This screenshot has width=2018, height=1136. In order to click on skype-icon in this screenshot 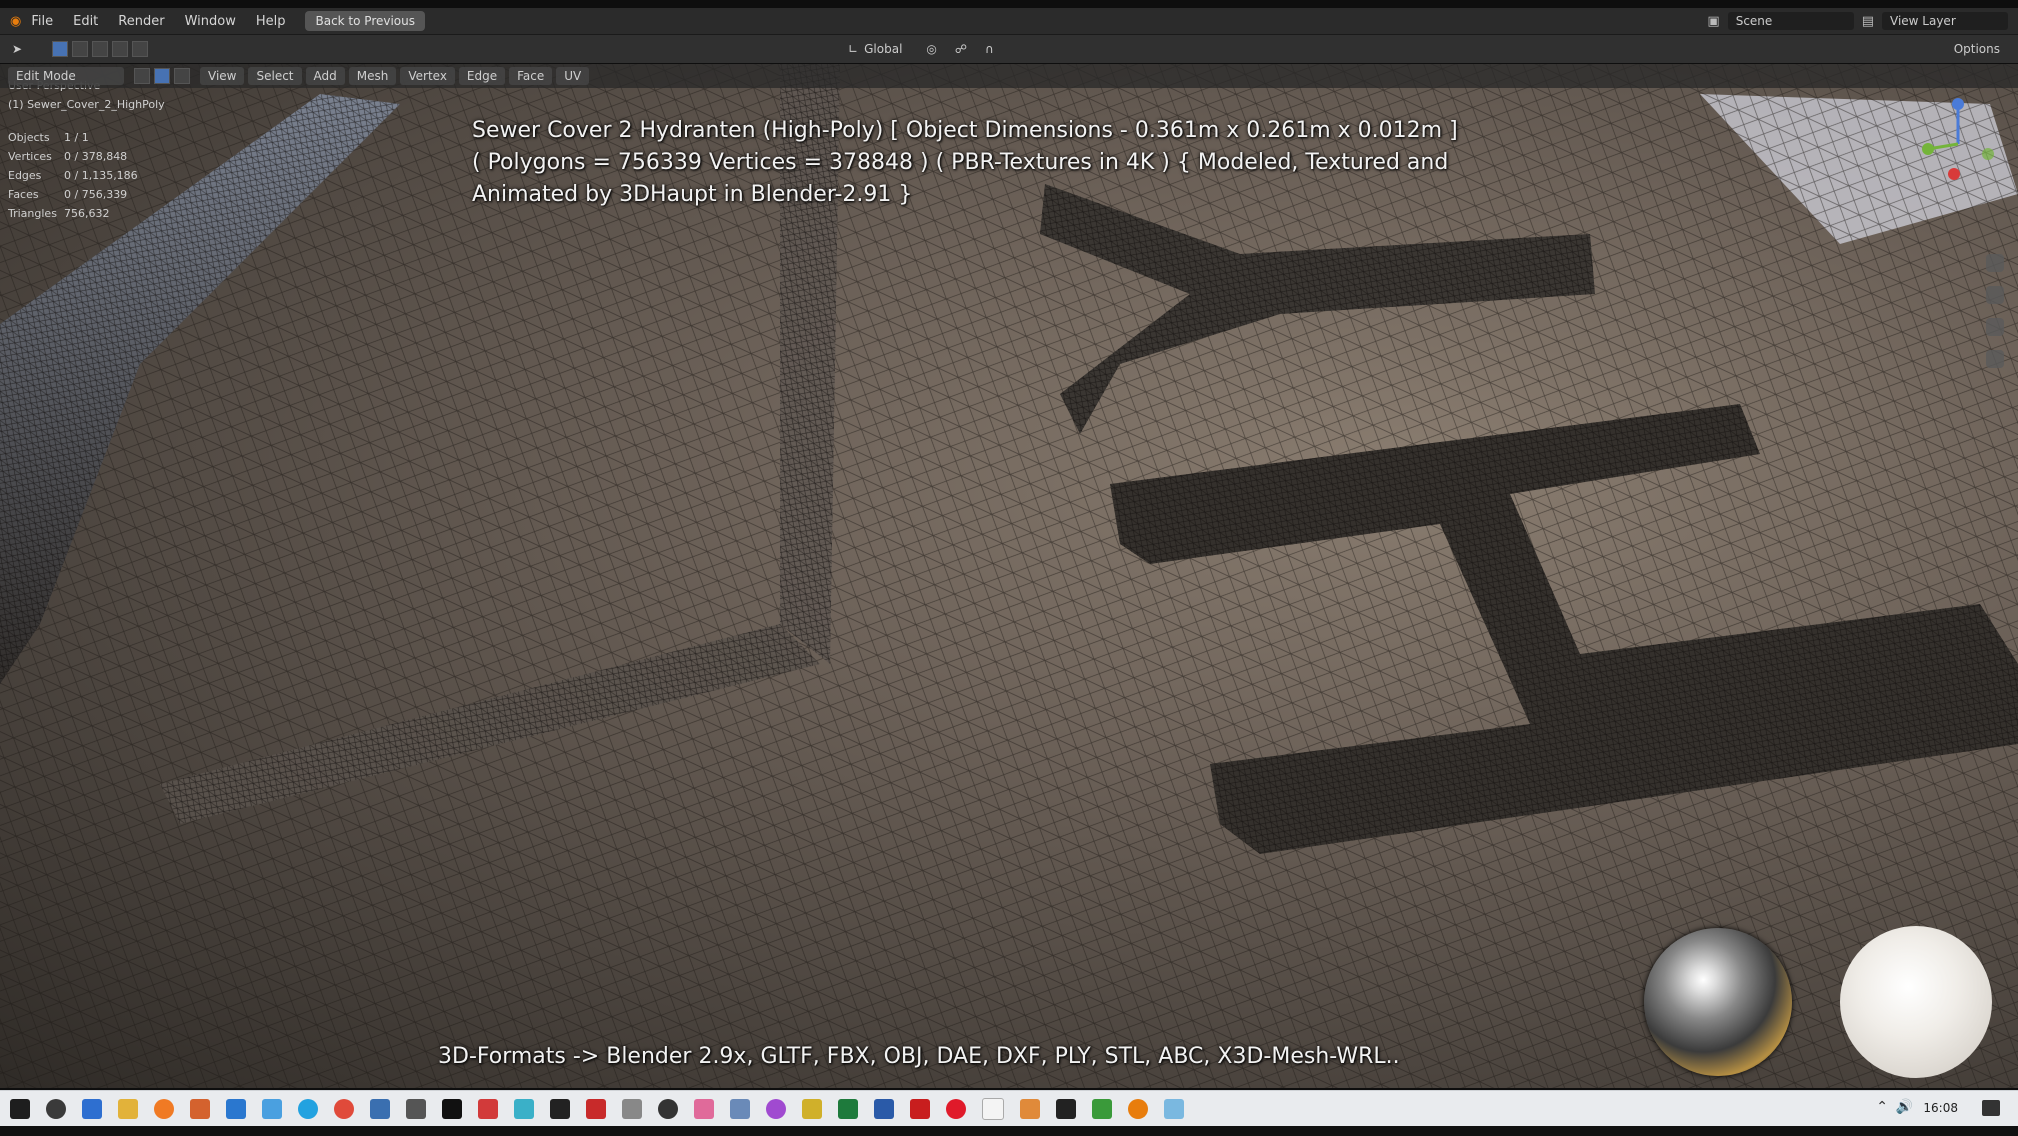, I will do `click(308, 1109)`.